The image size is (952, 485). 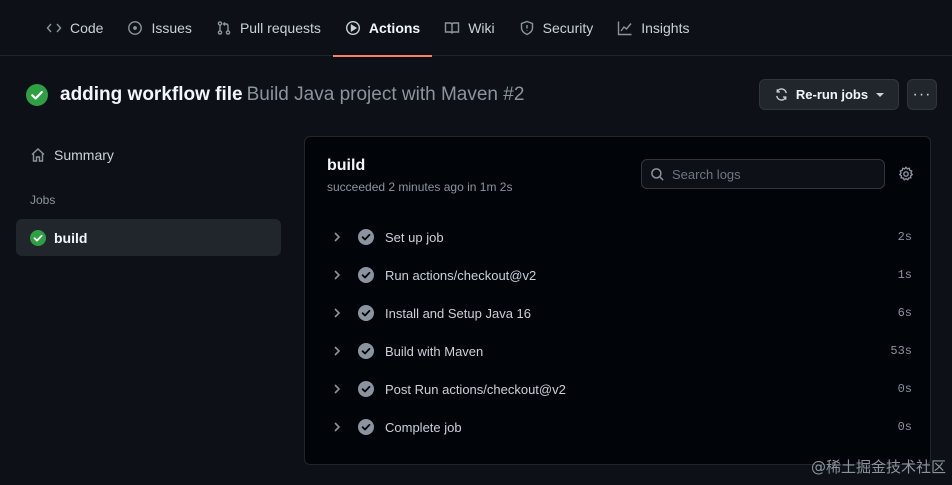 I want to click on issue-icon, so click(x=135, y=27).